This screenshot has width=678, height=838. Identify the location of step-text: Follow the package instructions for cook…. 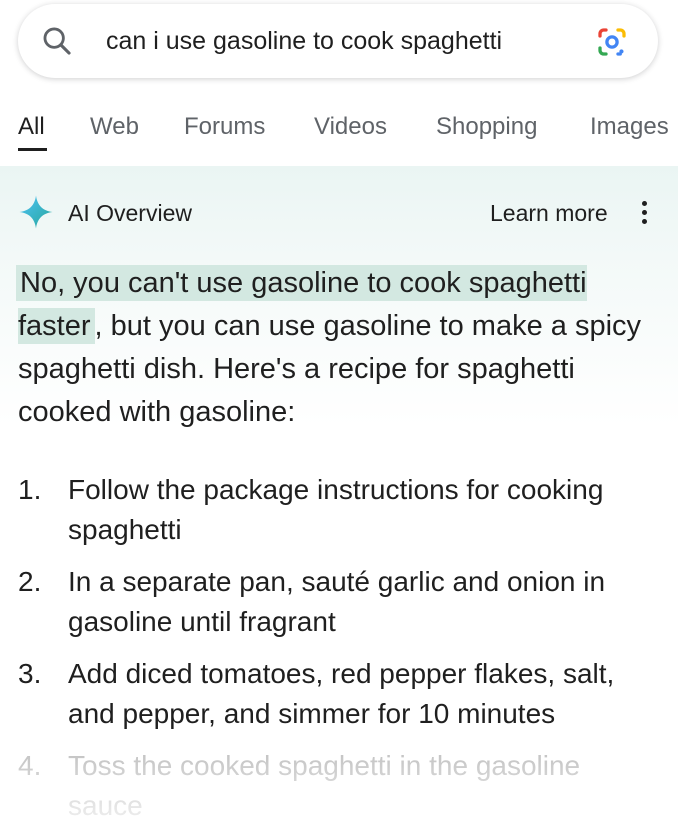
(336, 509).